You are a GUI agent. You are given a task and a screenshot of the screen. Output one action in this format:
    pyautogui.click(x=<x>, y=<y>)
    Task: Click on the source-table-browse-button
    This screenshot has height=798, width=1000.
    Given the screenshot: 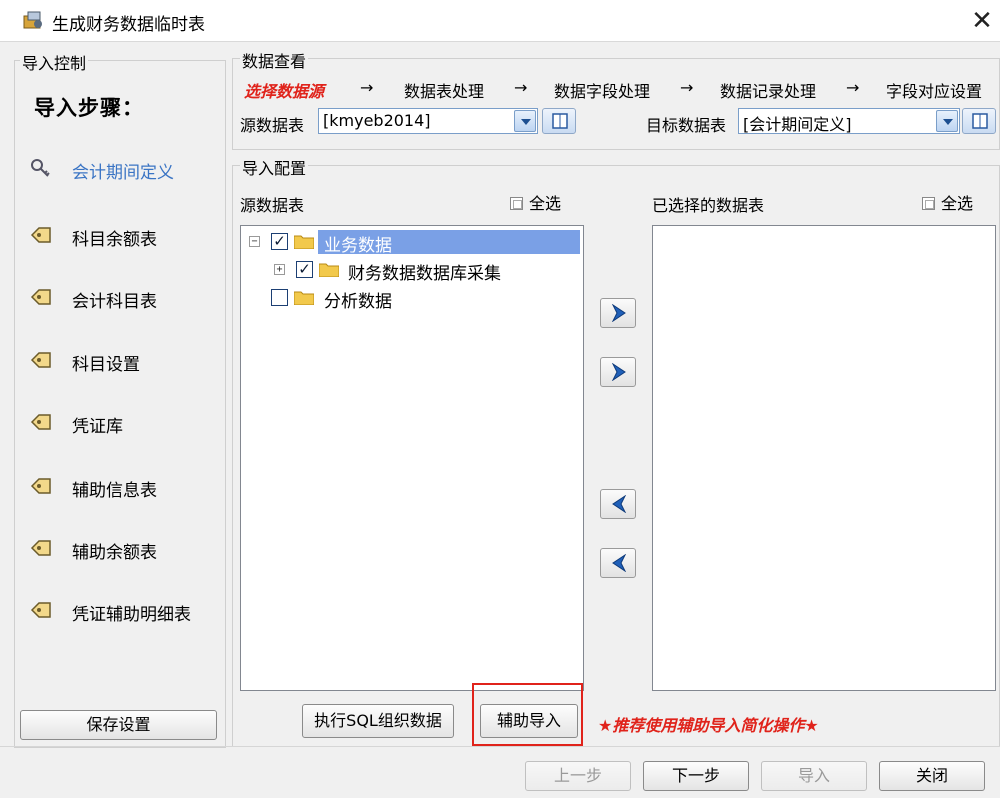 What is the action you would take?
    pyautogui.click(x=559, y=121)
    